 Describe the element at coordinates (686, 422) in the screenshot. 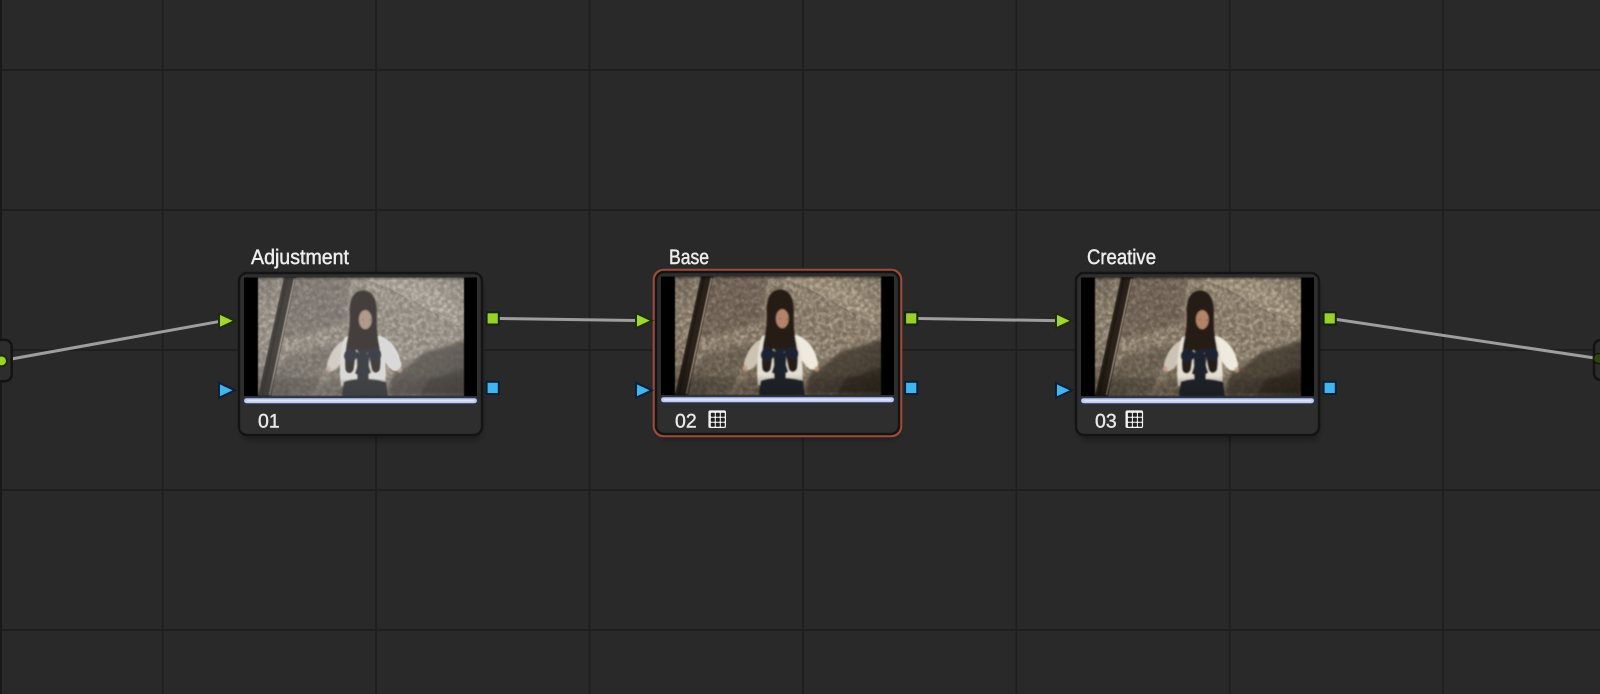

I see `svg-text: 02` at that location.